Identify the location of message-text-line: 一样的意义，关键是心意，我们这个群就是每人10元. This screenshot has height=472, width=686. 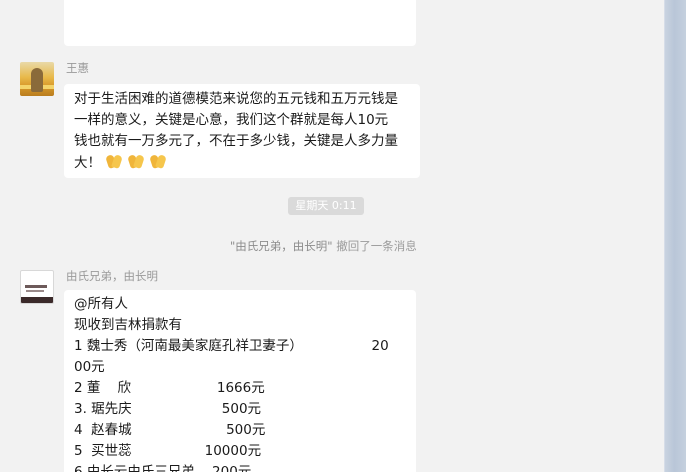
(231, 120).